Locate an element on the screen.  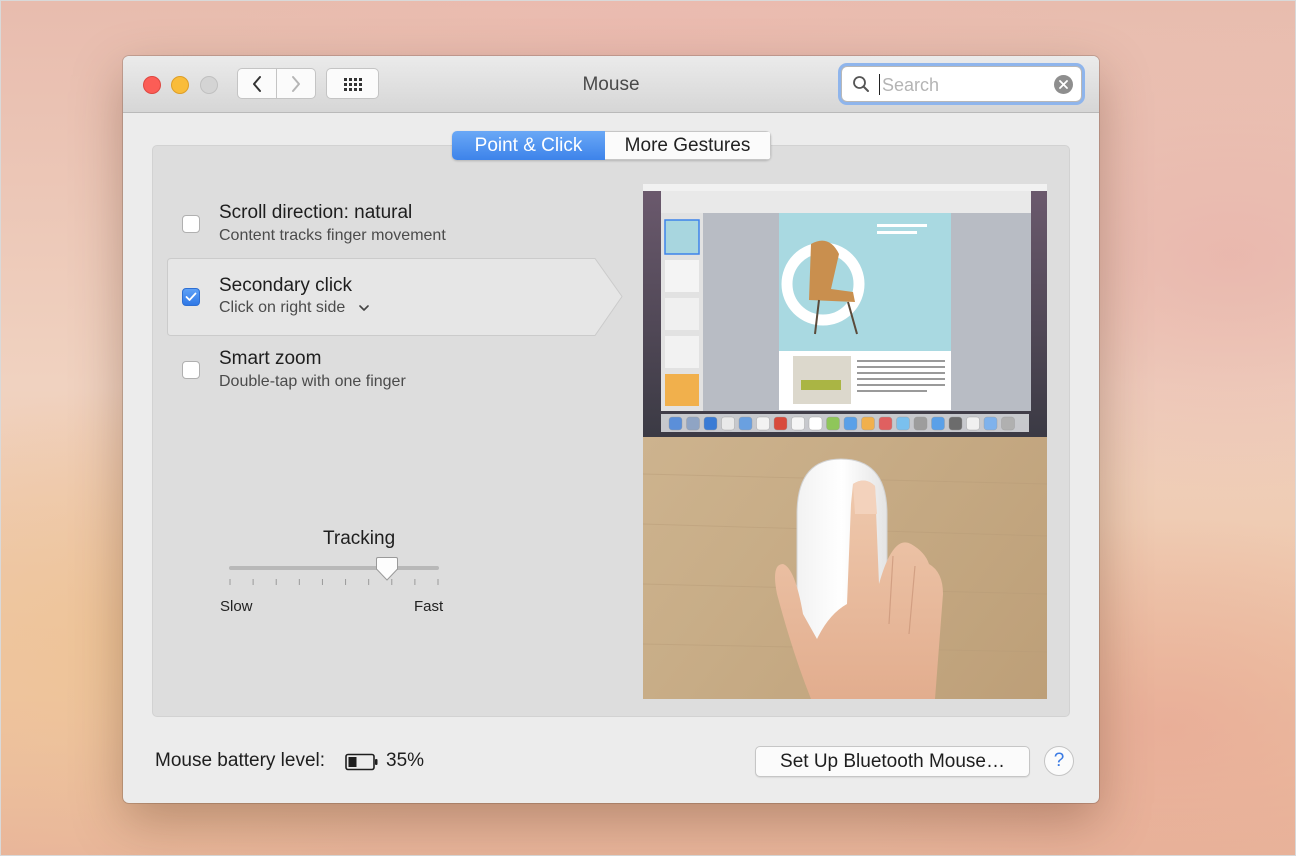
chevron-down-icon is located at coordinates (364, 307).